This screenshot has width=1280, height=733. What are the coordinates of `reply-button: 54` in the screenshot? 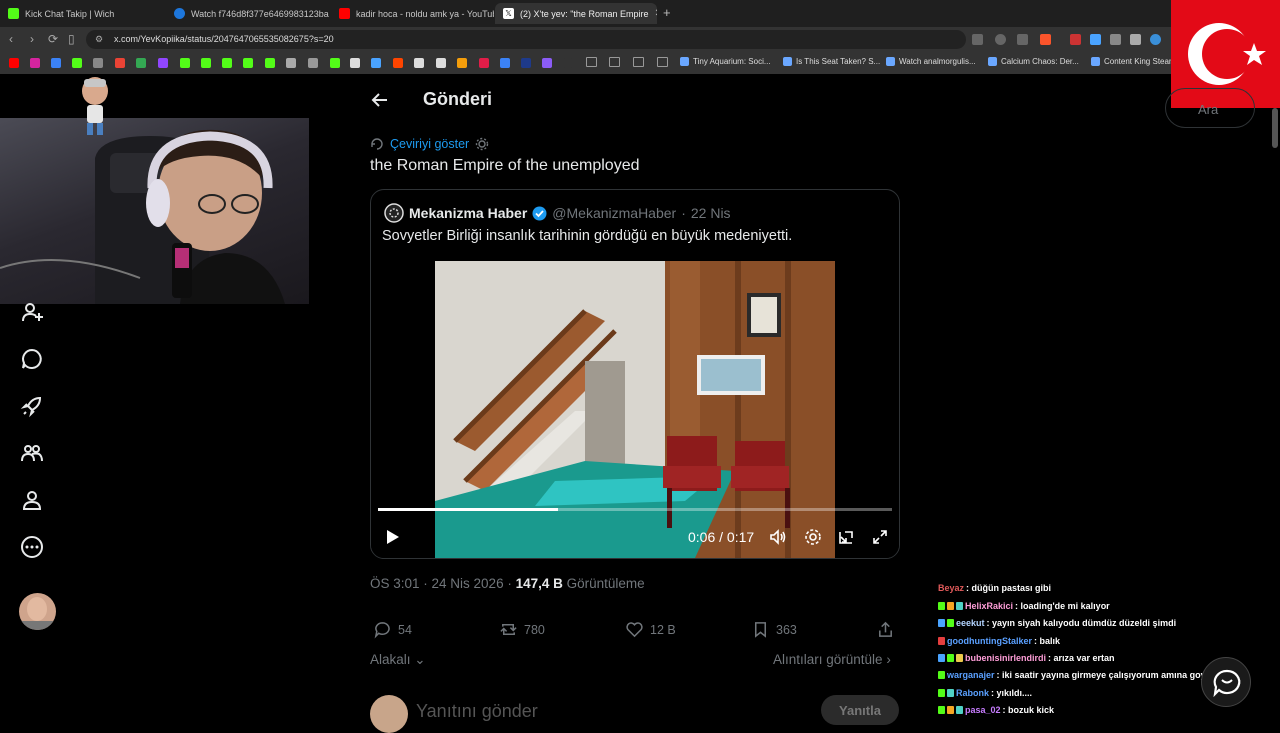 It's located at (392, 629).